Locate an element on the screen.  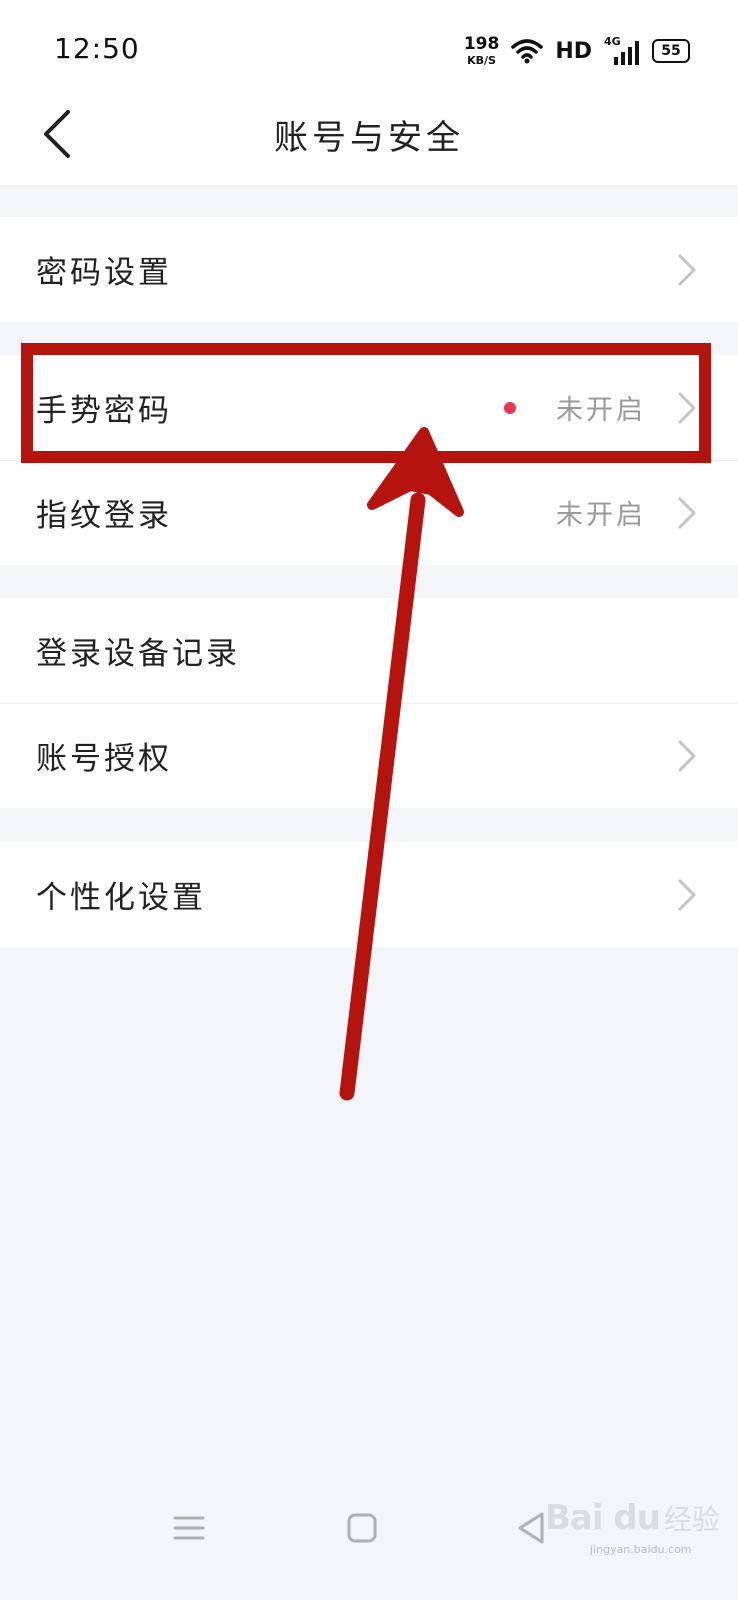
status-icons: 198 KB/S HD 4G 55 is located at coordinates (577, 51).